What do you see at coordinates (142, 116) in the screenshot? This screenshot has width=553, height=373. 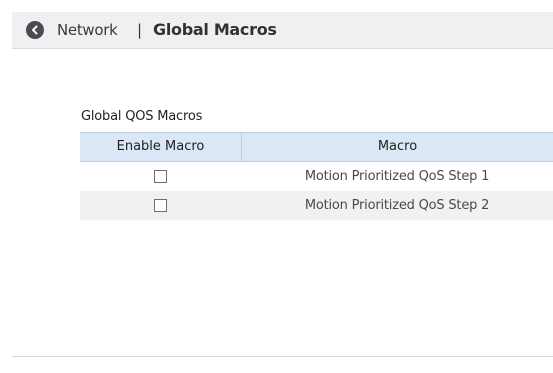 I see `section-title: Global QOS Macros` at bounding box center [142, 116].